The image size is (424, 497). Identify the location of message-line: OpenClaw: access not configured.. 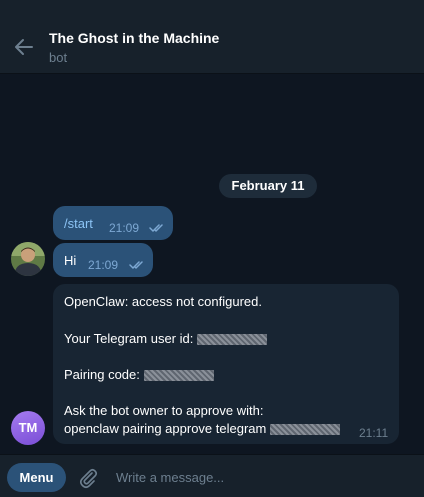
(163, 301).